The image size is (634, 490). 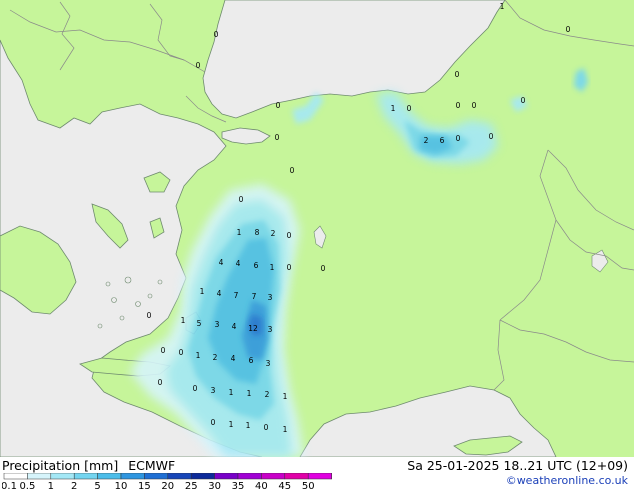 I want to click on legend-tick-label: 5, so click(x=97, y=485).